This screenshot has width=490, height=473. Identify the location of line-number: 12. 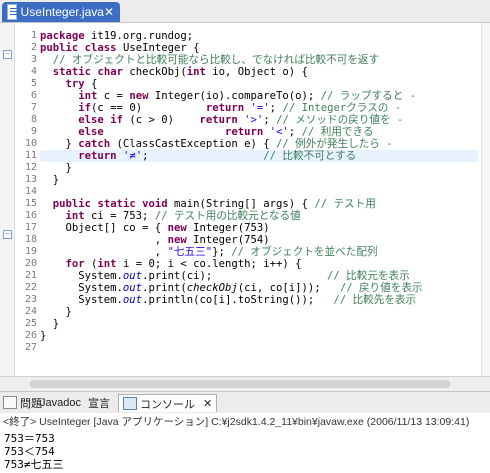
(30, 167).